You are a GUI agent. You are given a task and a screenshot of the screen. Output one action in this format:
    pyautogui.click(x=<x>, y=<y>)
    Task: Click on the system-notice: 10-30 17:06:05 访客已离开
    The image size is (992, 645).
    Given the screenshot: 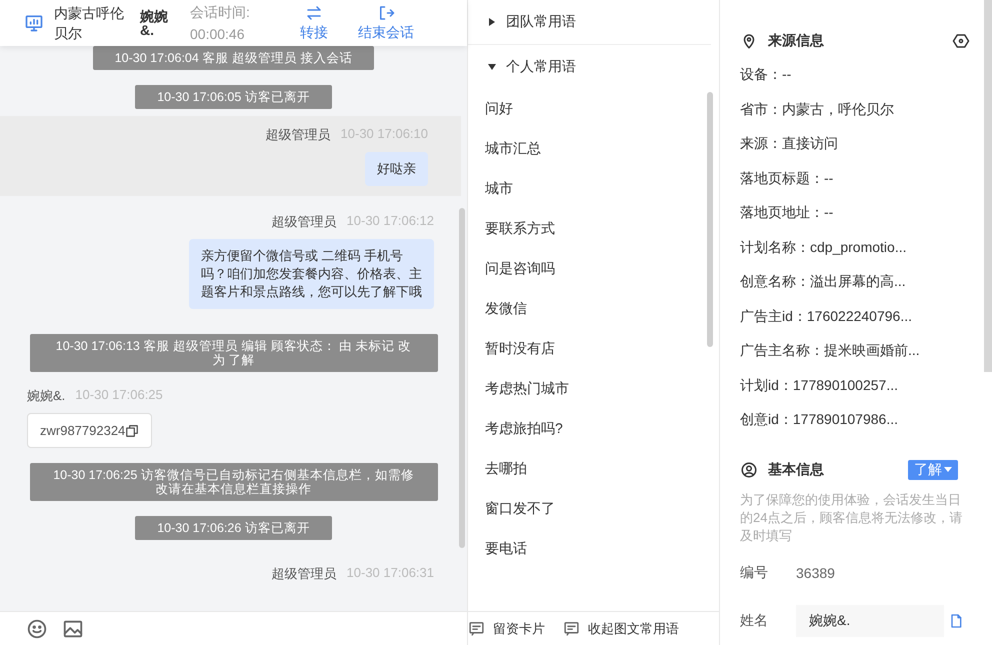 What is the action you would take?
    pyautogui.click(x=233, y=97)
    